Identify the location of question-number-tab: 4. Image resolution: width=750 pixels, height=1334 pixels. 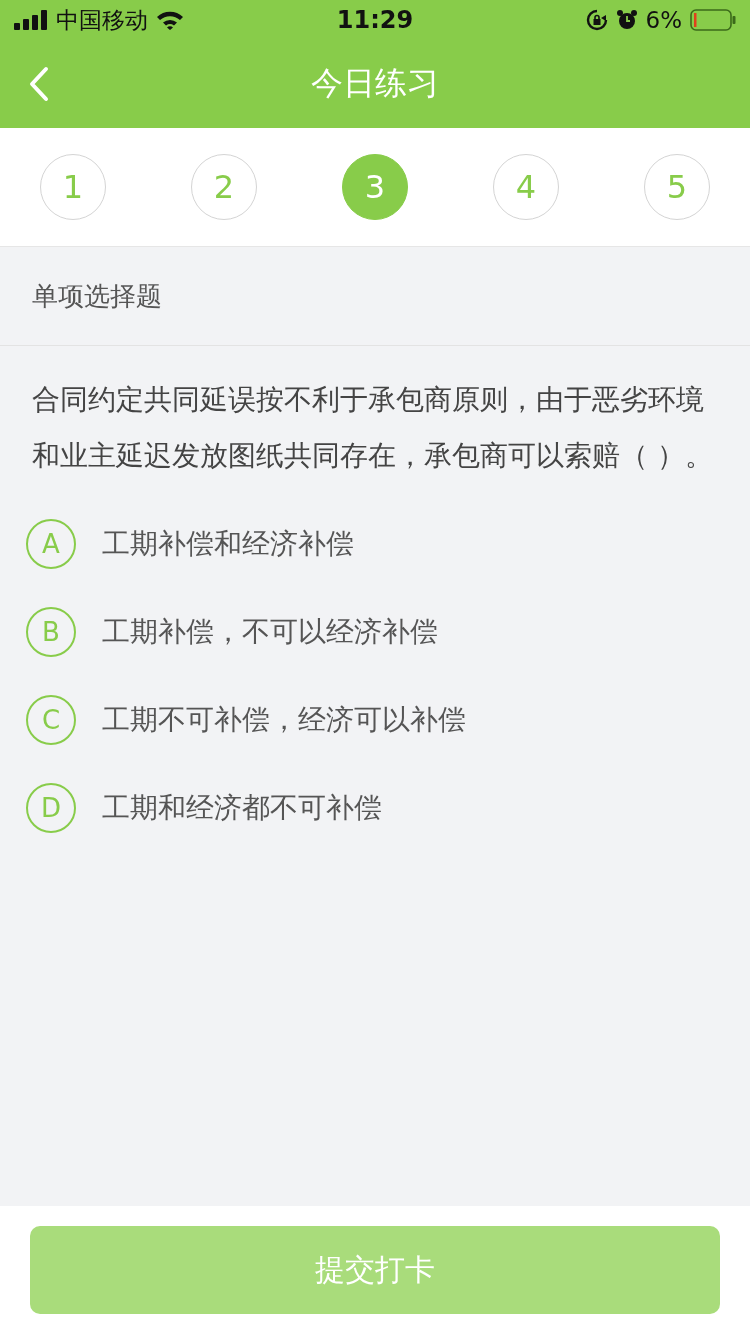
(526, 187).